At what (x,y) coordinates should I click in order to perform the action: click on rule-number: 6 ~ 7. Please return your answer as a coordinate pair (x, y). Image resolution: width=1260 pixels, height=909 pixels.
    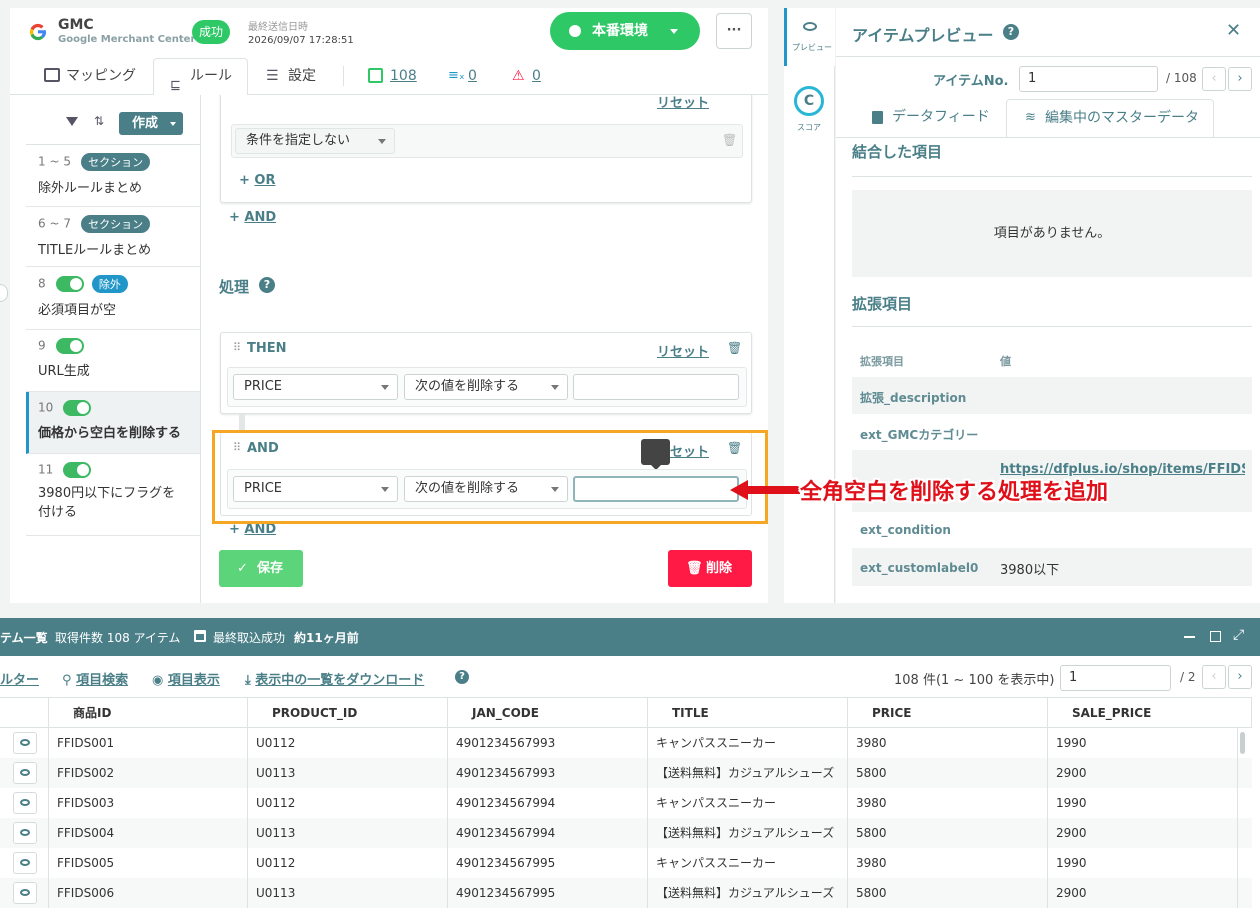
    Looking at the image, I should click on (54, 223).